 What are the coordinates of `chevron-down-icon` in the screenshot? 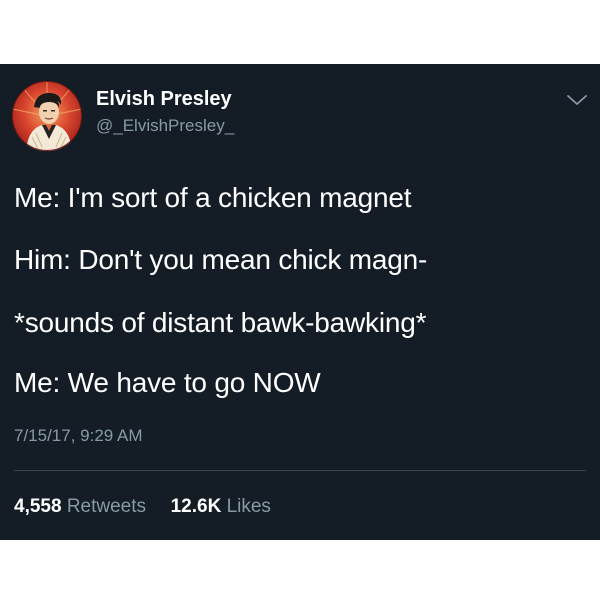 It's located at (577, 100).